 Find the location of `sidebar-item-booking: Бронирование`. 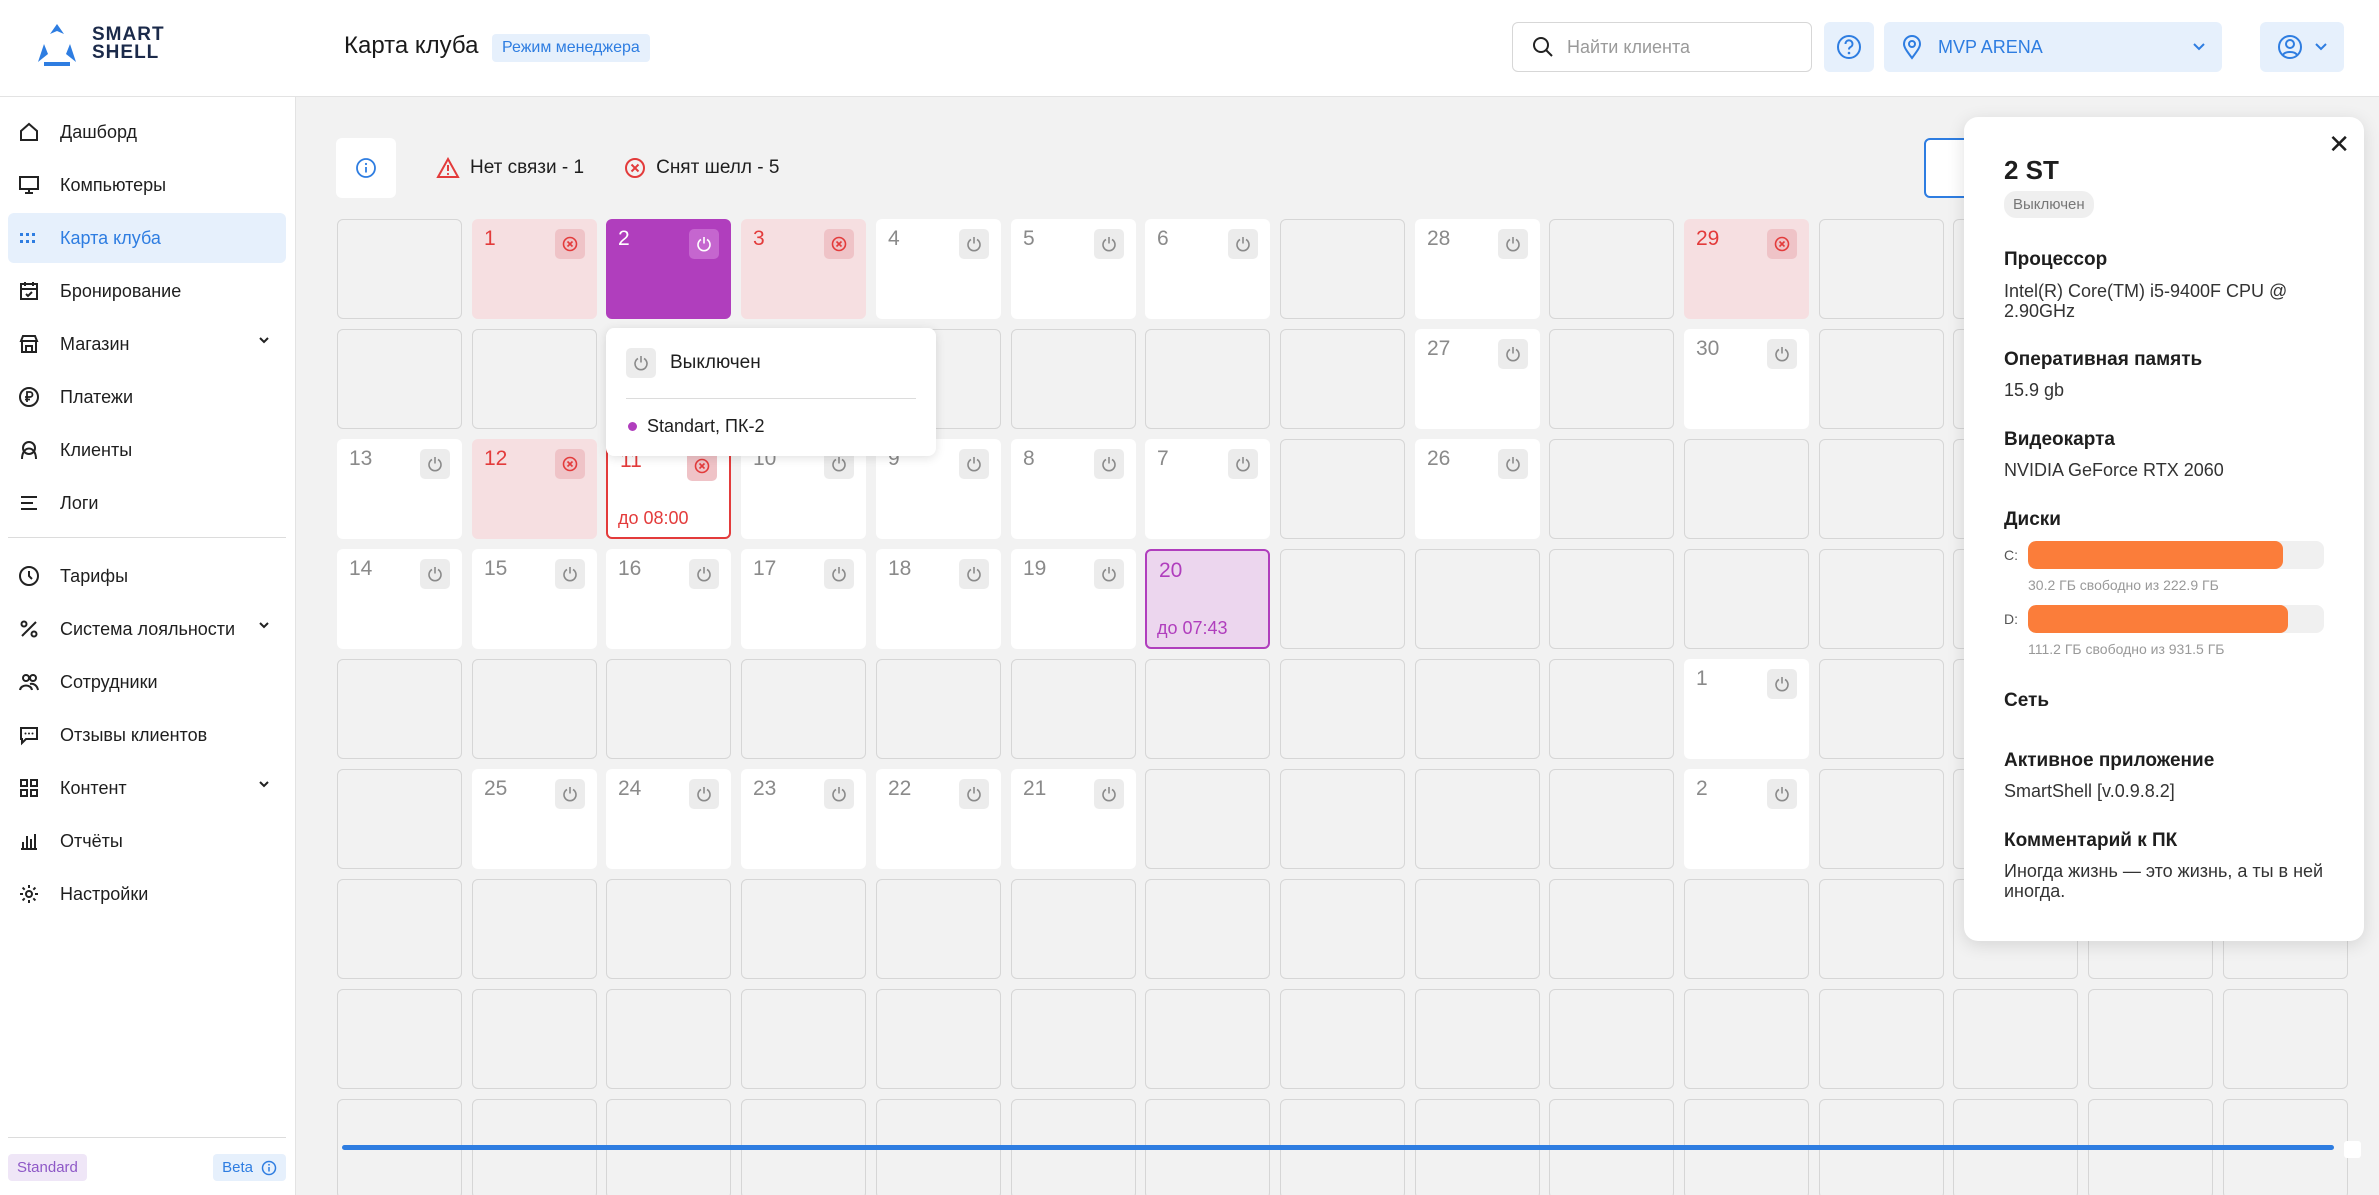

sidebar-item-booking: Бронирование is located at coordinates (147, 291).